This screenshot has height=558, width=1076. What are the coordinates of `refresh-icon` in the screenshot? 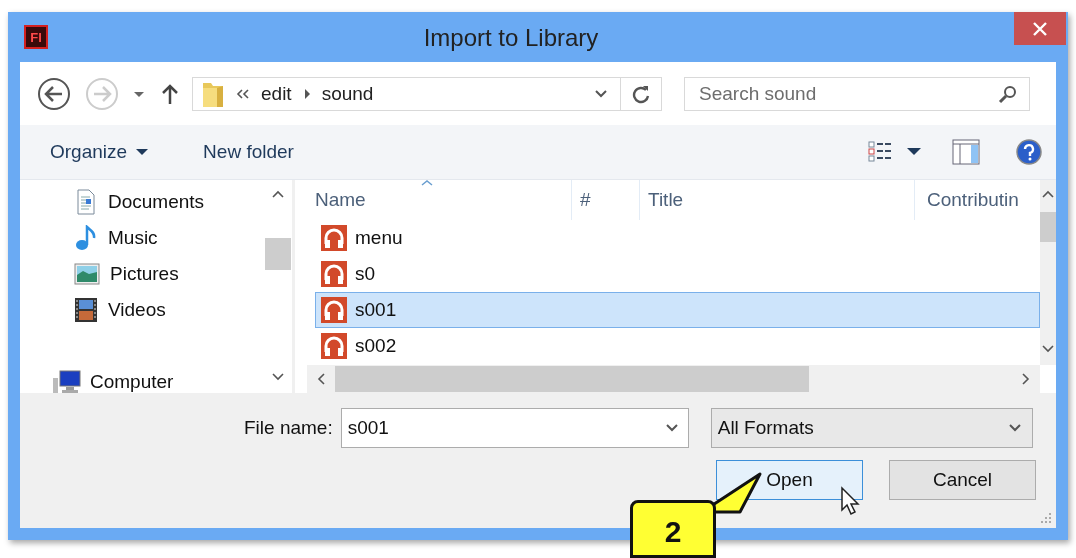 It's located at (641, 93).